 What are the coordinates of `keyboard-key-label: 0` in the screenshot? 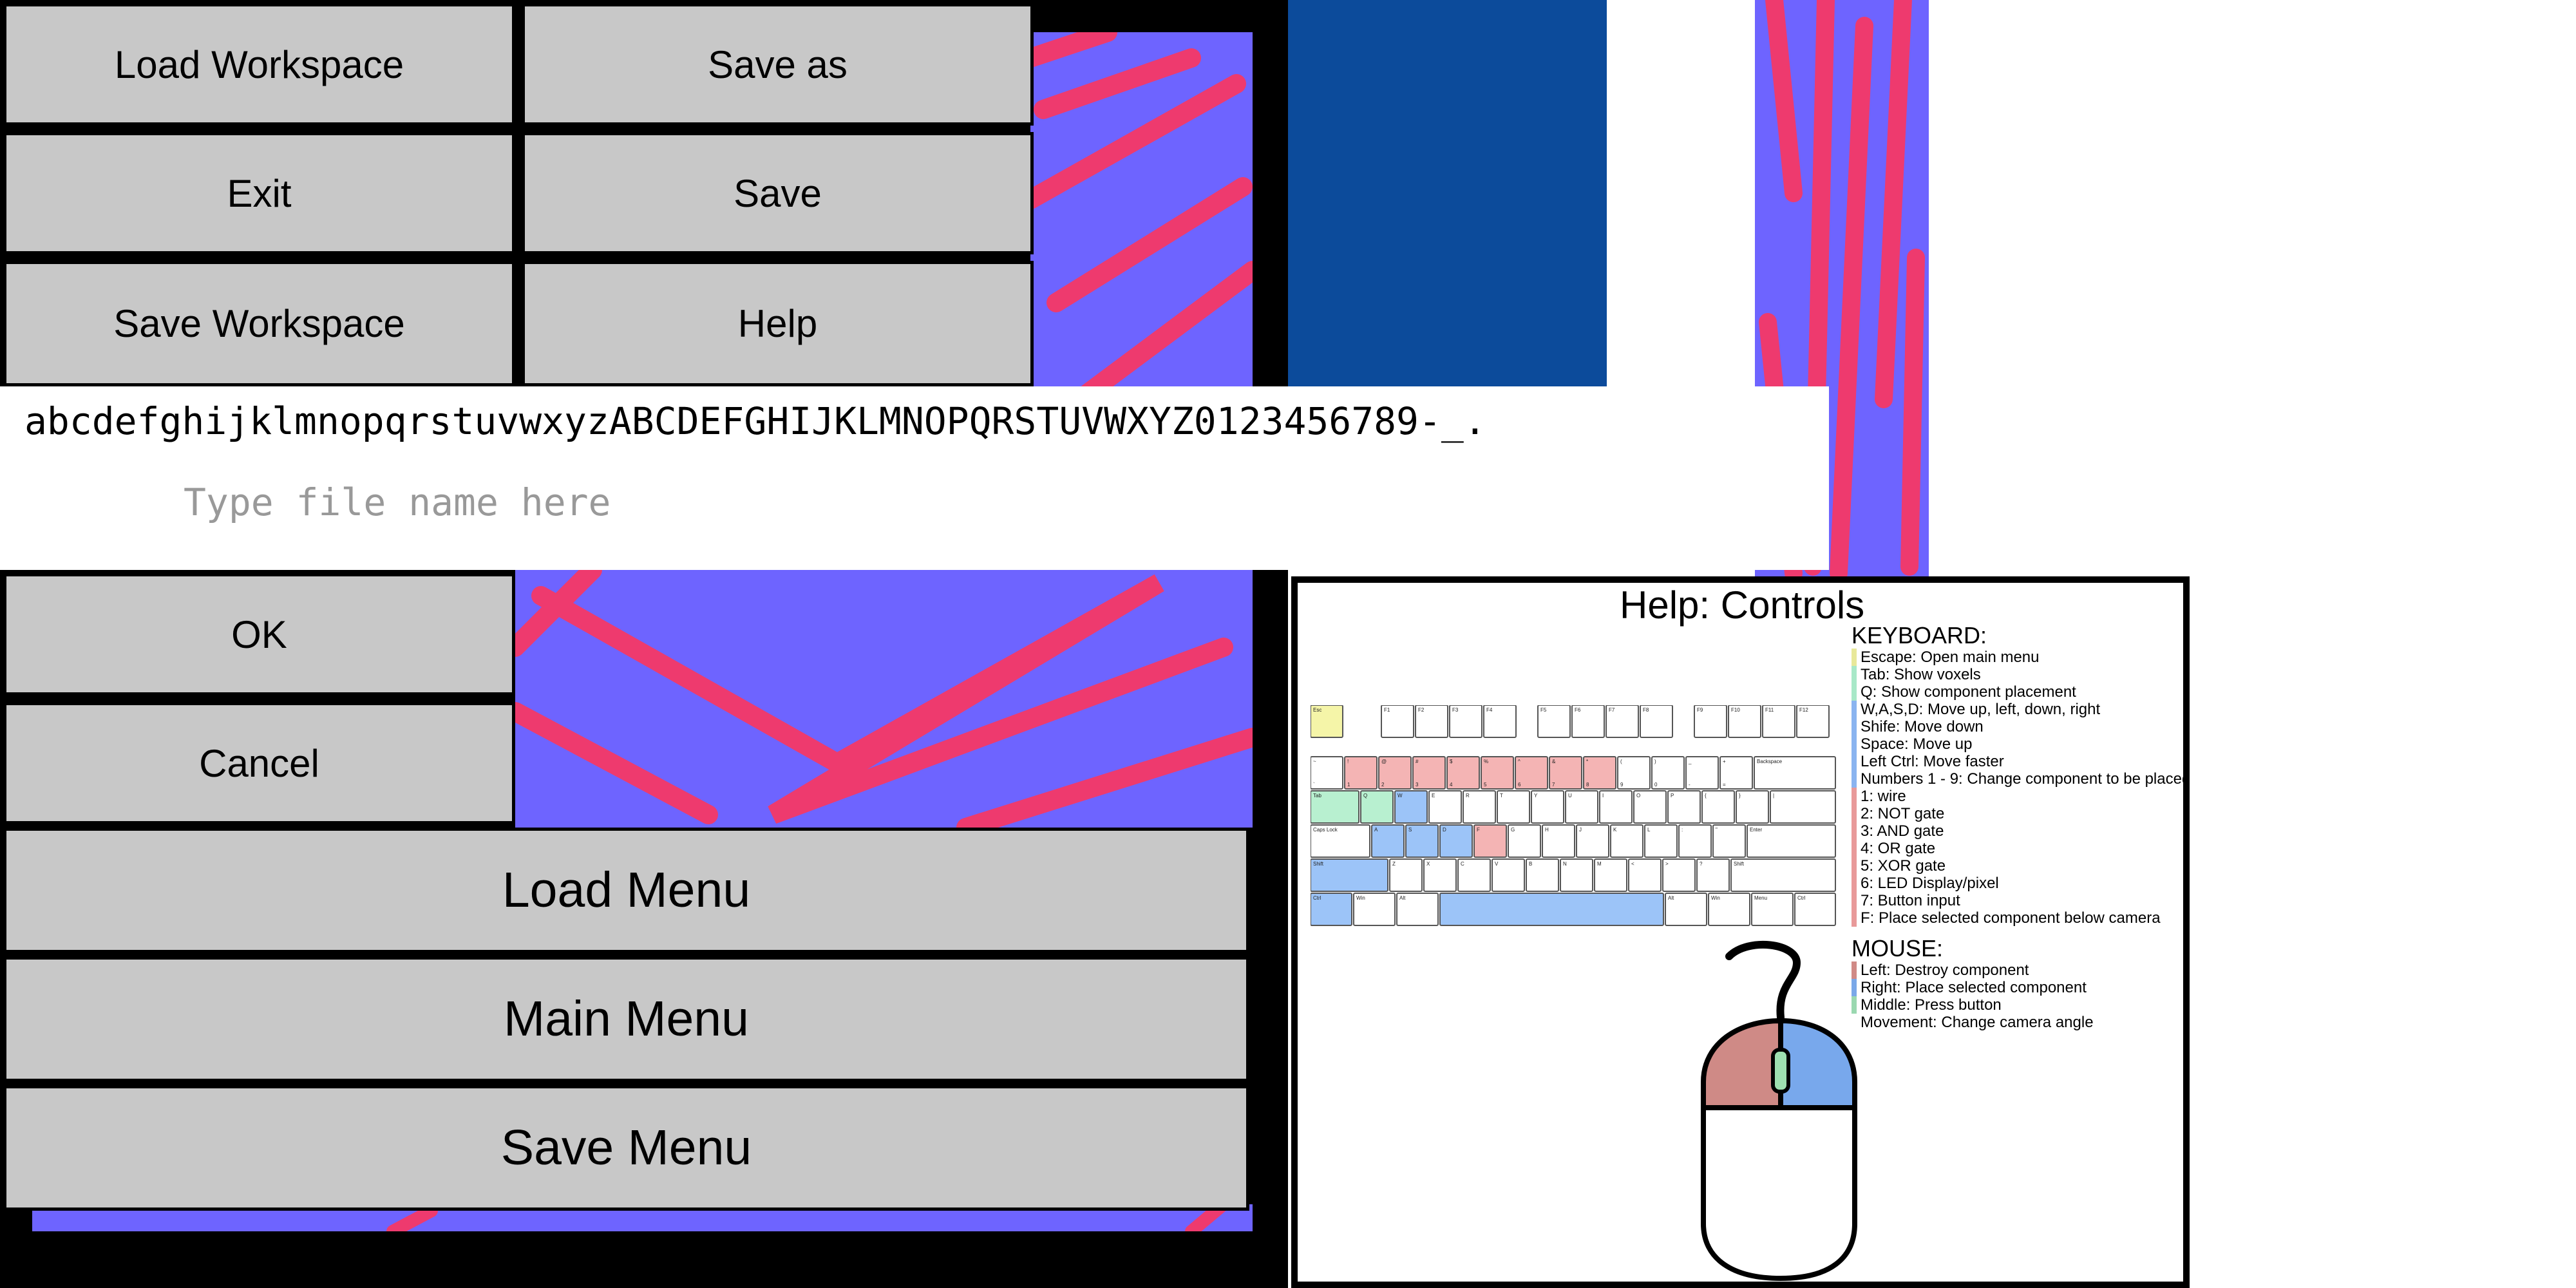 It's located at (1656, 785).